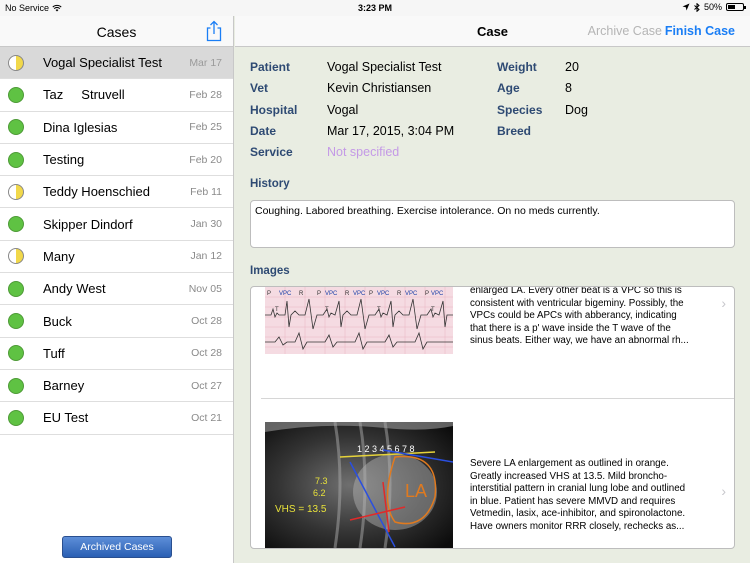  I want to click on sidebar-header: Cases, so click(116, 31).